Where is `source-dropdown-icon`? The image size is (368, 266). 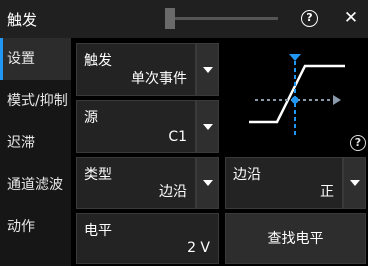 source-dropdown-icon is located at coordinates (207, 126).